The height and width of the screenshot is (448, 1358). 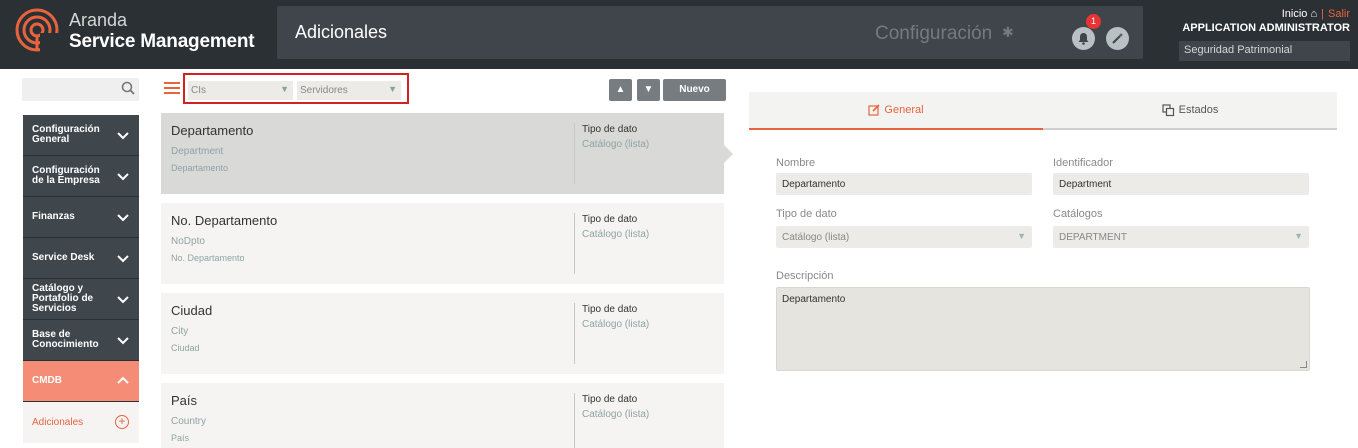 What do you see at coordinates (1008, 32) in the screenshot?
I see `gear-icon: ✱` at bounding box center [1008, 32].